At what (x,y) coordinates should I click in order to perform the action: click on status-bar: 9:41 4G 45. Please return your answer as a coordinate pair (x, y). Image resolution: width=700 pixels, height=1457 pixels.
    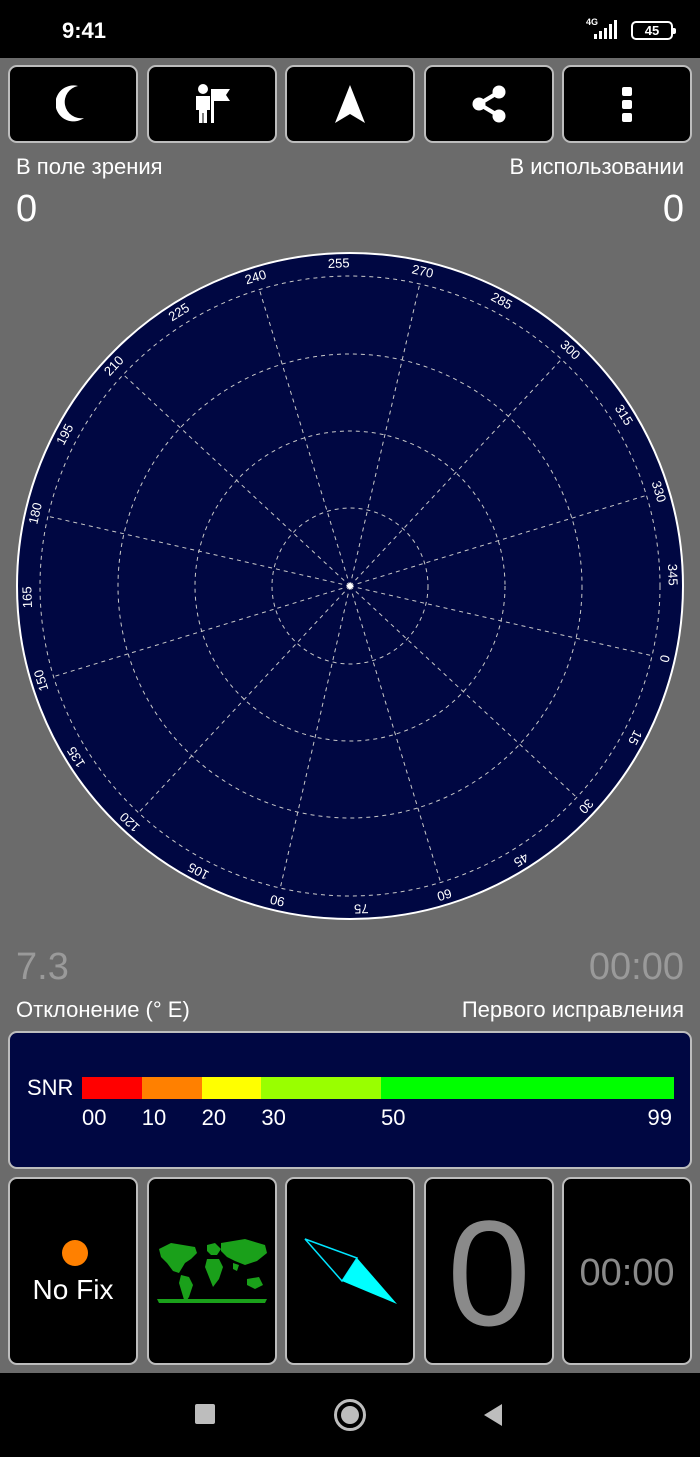
    Looking at the image, I should click on (350, 29).